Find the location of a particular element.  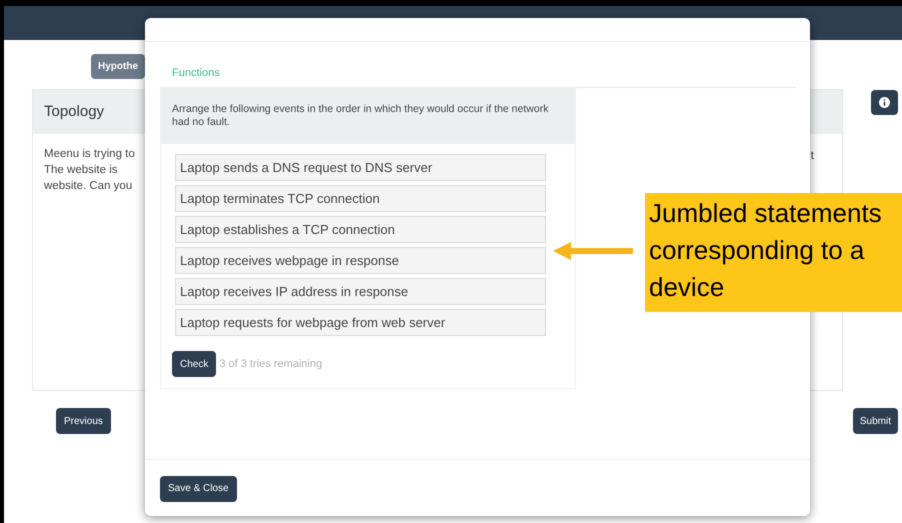

info-icon is located at coordinates (884, 102).